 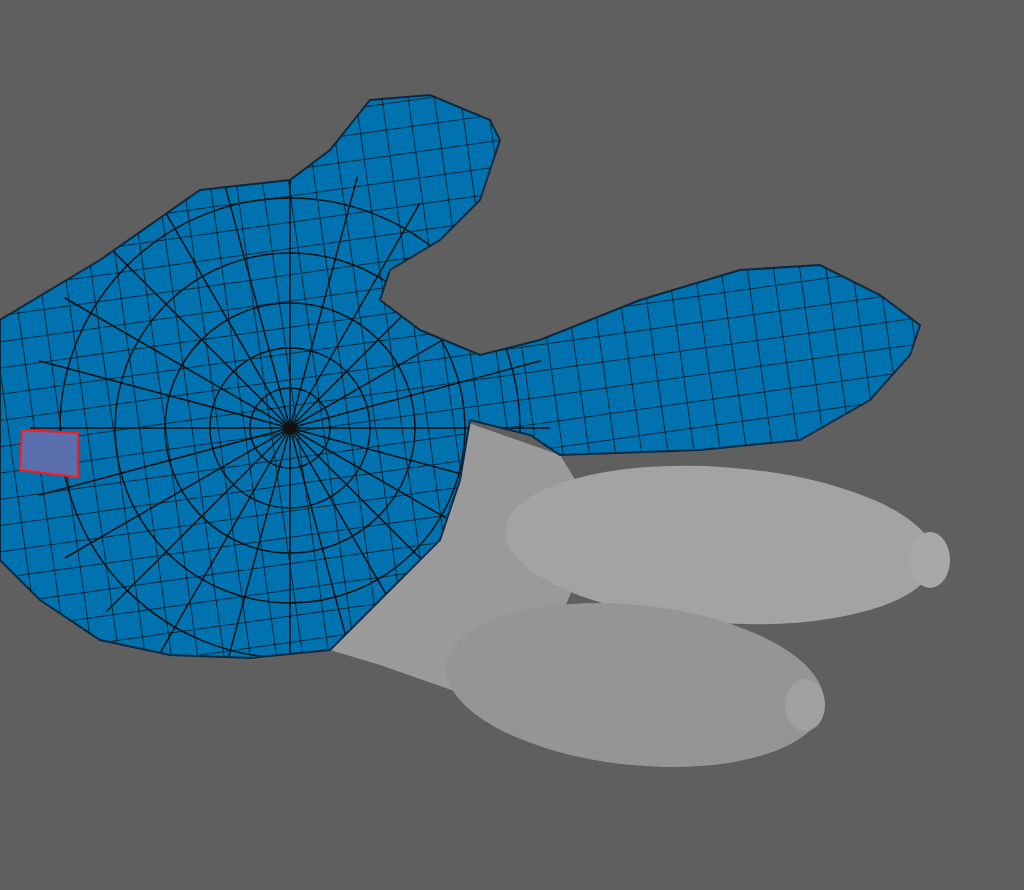 I want to click on selected-face, so click(x=48, y=453).